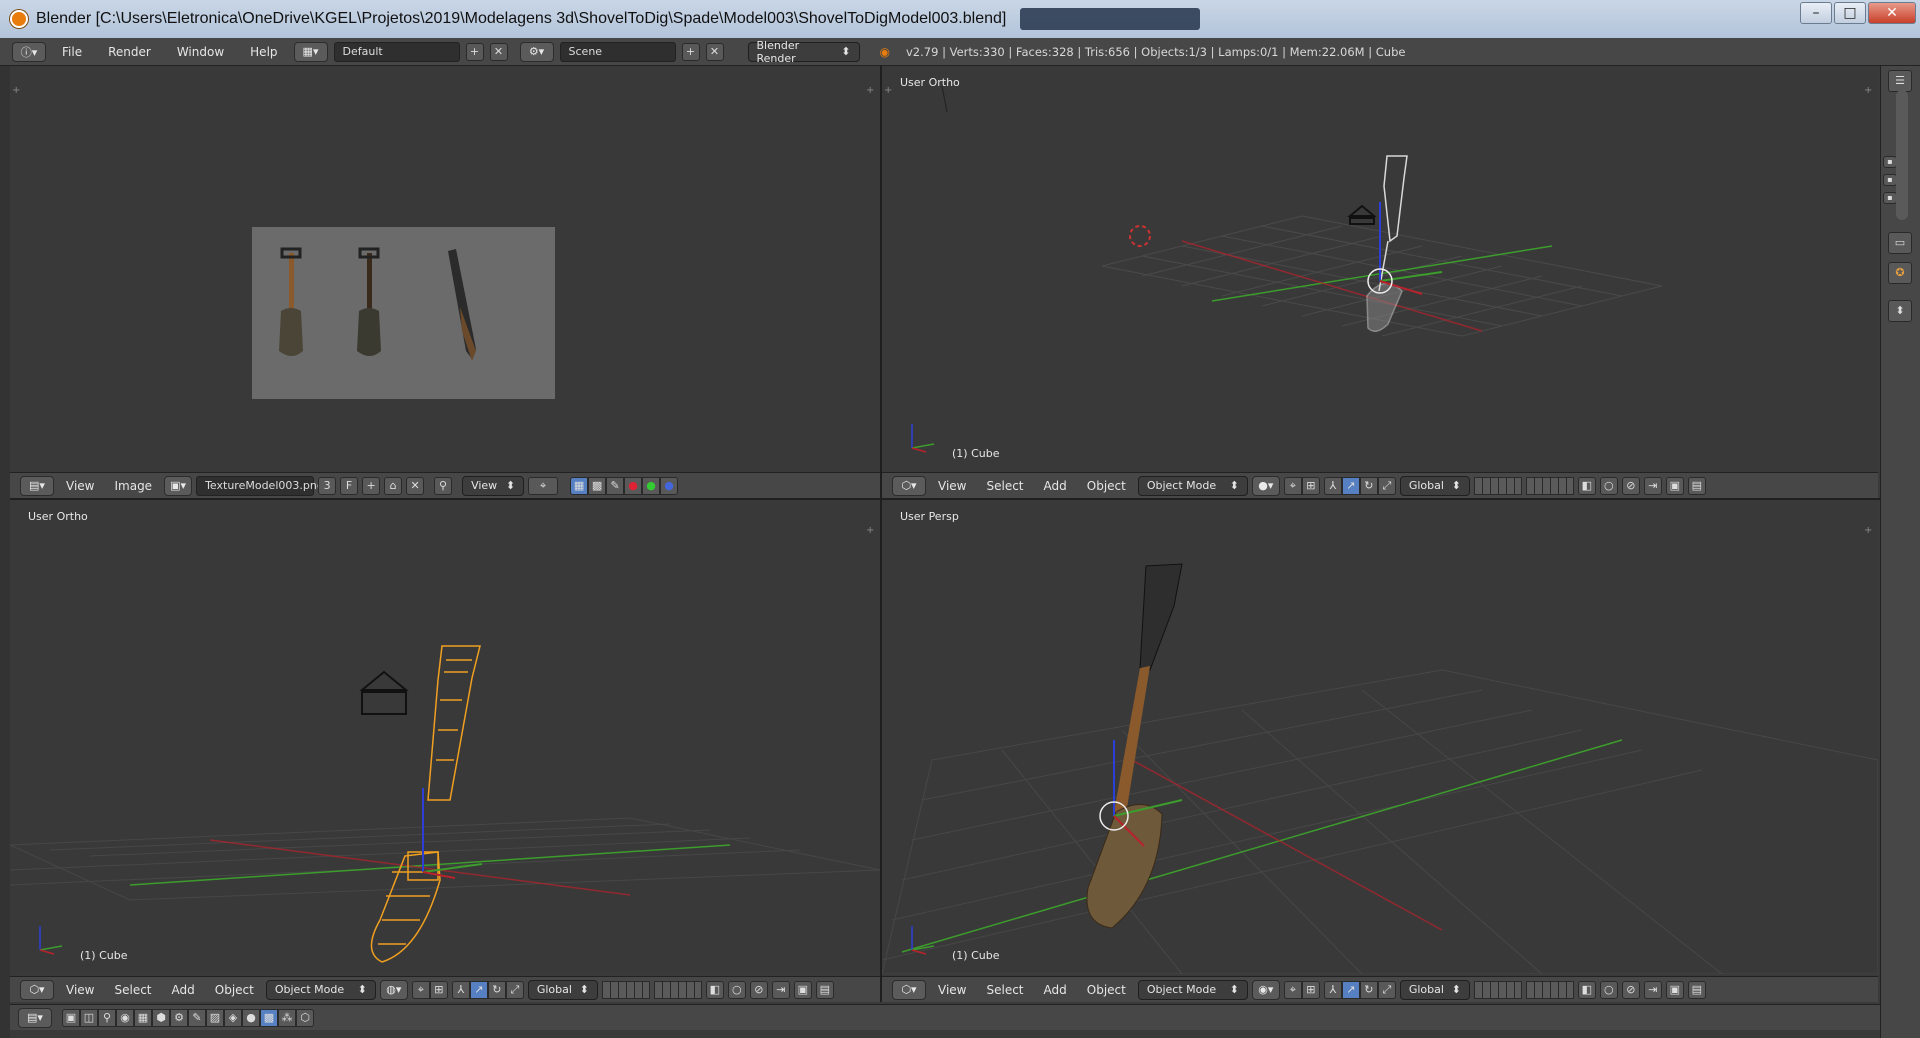 This screenshot has height=1038, width=1920. I want to click on red-channel-icon: ●, so click(633, 485).